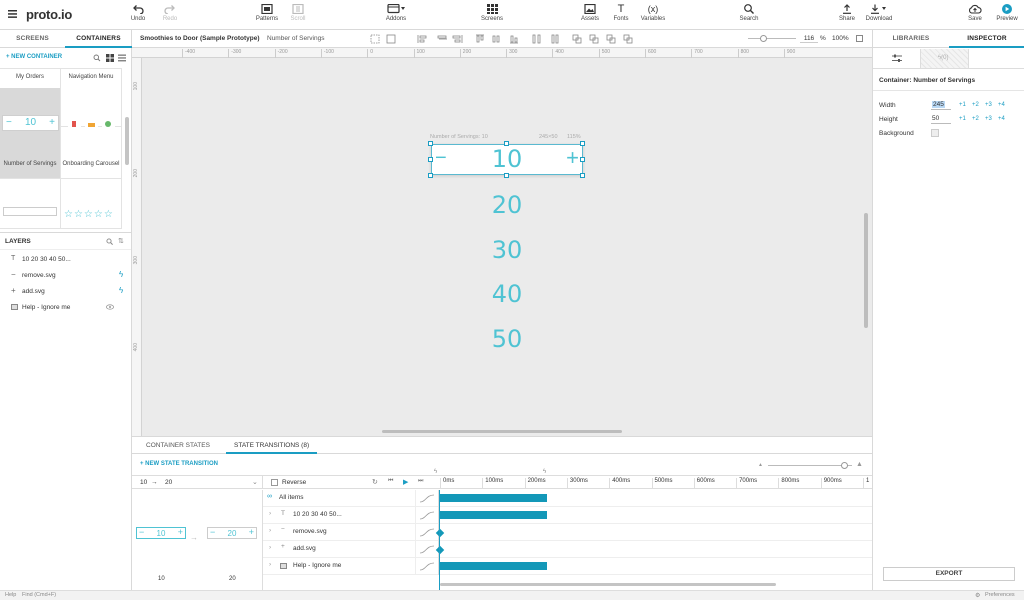 The width and height of the screenshot is (1024, 600). I want to click on number-of-servings-stepper: − 10 +, so click(507, 159).